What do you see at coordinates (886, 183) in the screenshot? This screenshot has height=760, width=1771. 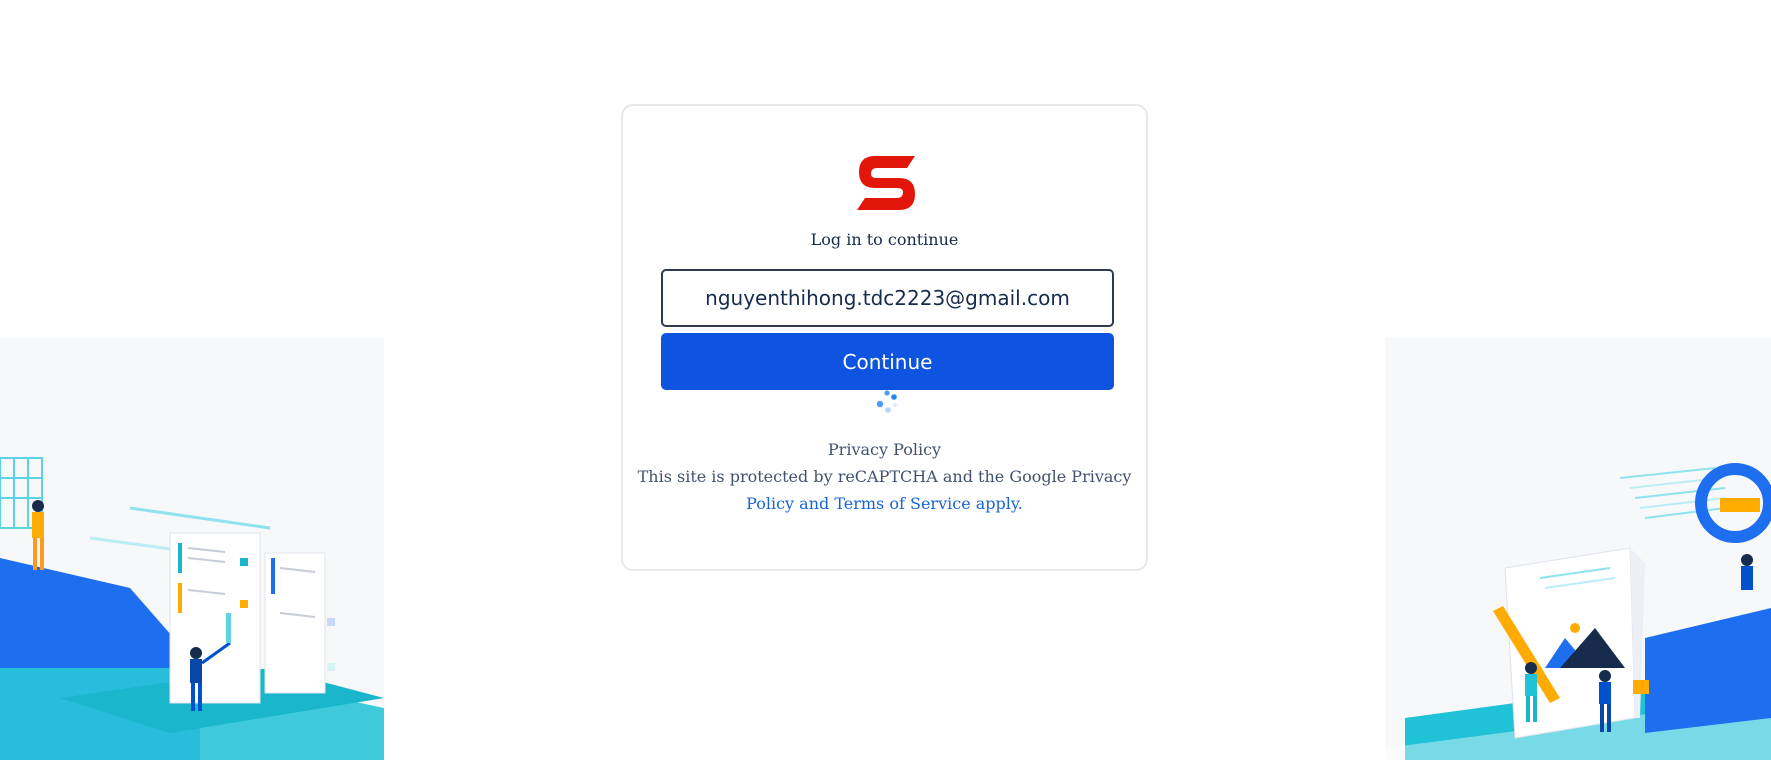 I see `brand-logo-icon` at bounding box center [886, 183].